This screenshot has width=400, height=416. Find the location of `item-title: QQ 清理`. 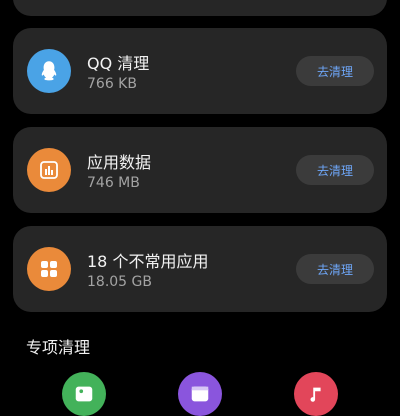

item-title: QQ 清理 is located at coordinates (118, 63).